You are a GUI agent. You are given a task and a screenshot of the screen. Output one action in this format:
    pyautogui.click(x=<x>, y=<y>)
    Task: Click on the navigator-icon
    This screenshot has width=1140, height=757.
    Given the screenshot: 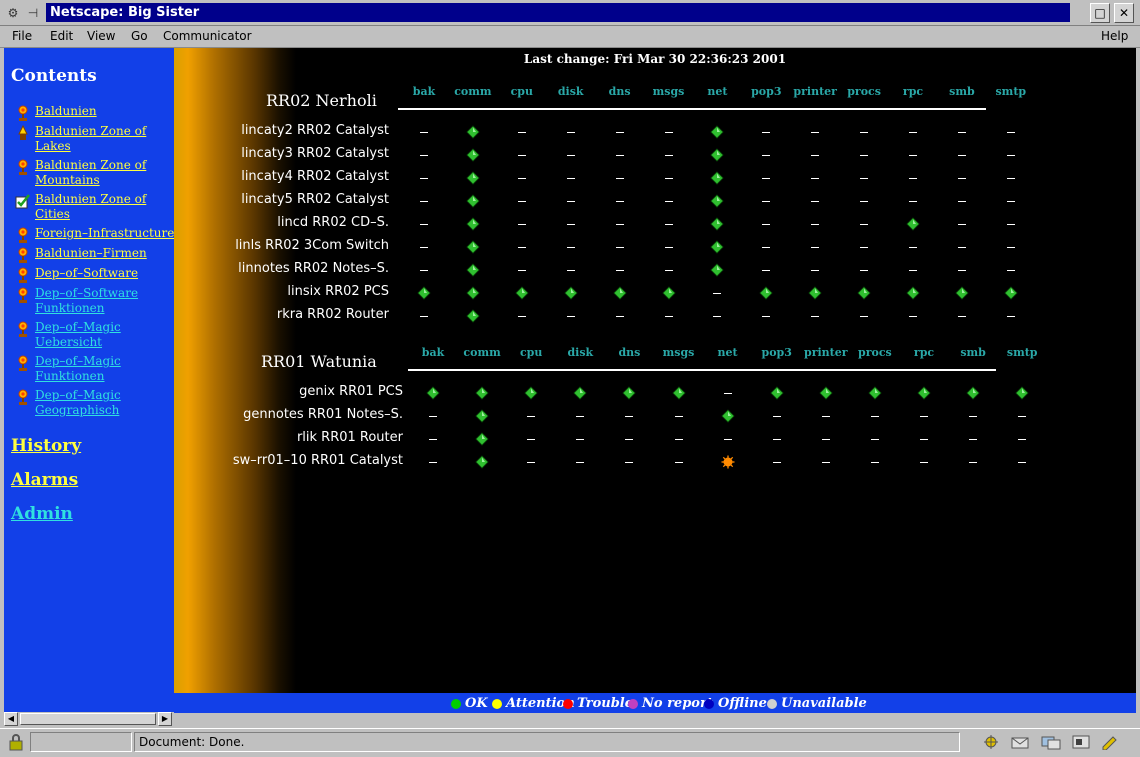 What is the action you would take?
    pyautogui.click(x=991, y=742)
    